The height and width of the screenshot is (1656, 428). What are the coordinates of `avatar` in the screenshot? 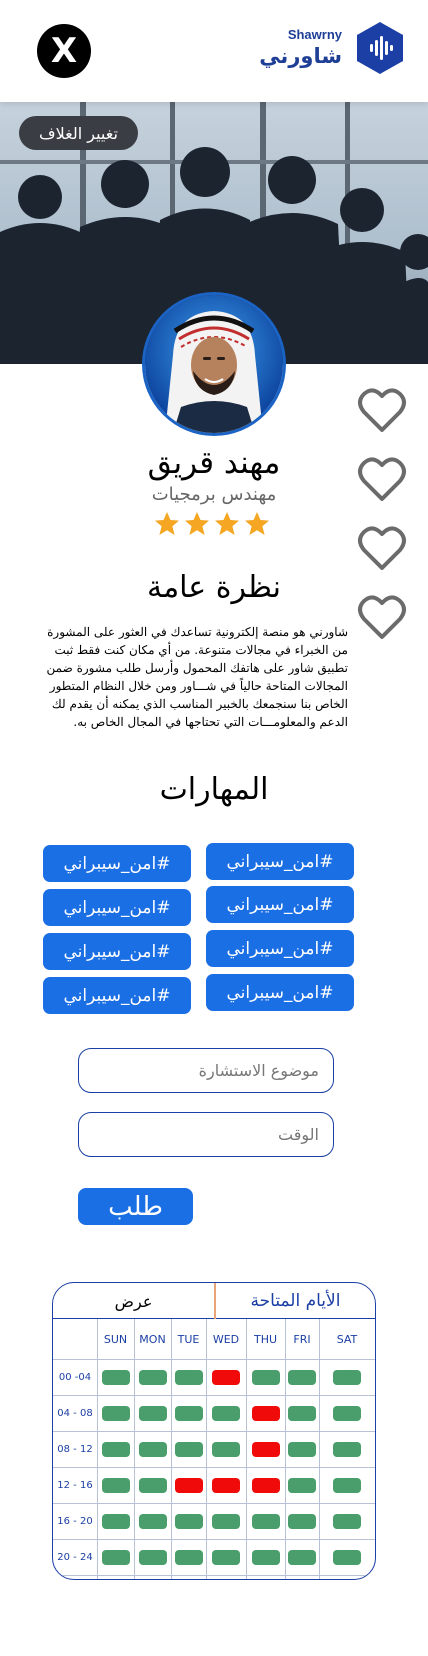 It's located at (214, 364).